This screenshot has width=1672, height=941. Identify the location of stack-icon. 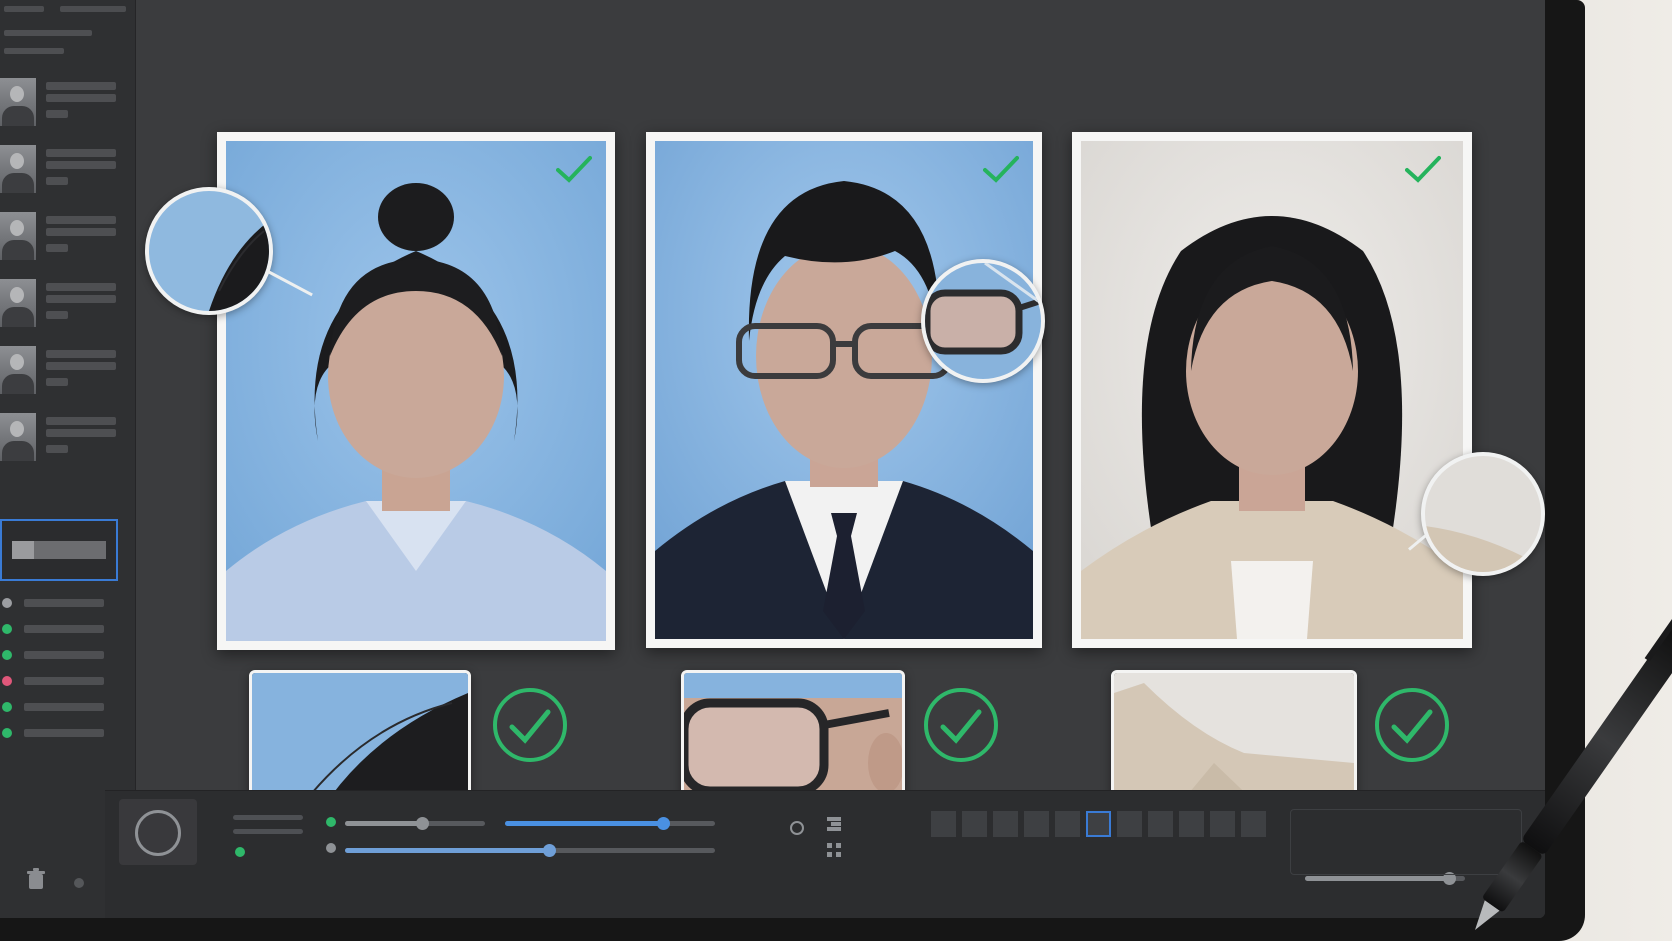
(834, 824).